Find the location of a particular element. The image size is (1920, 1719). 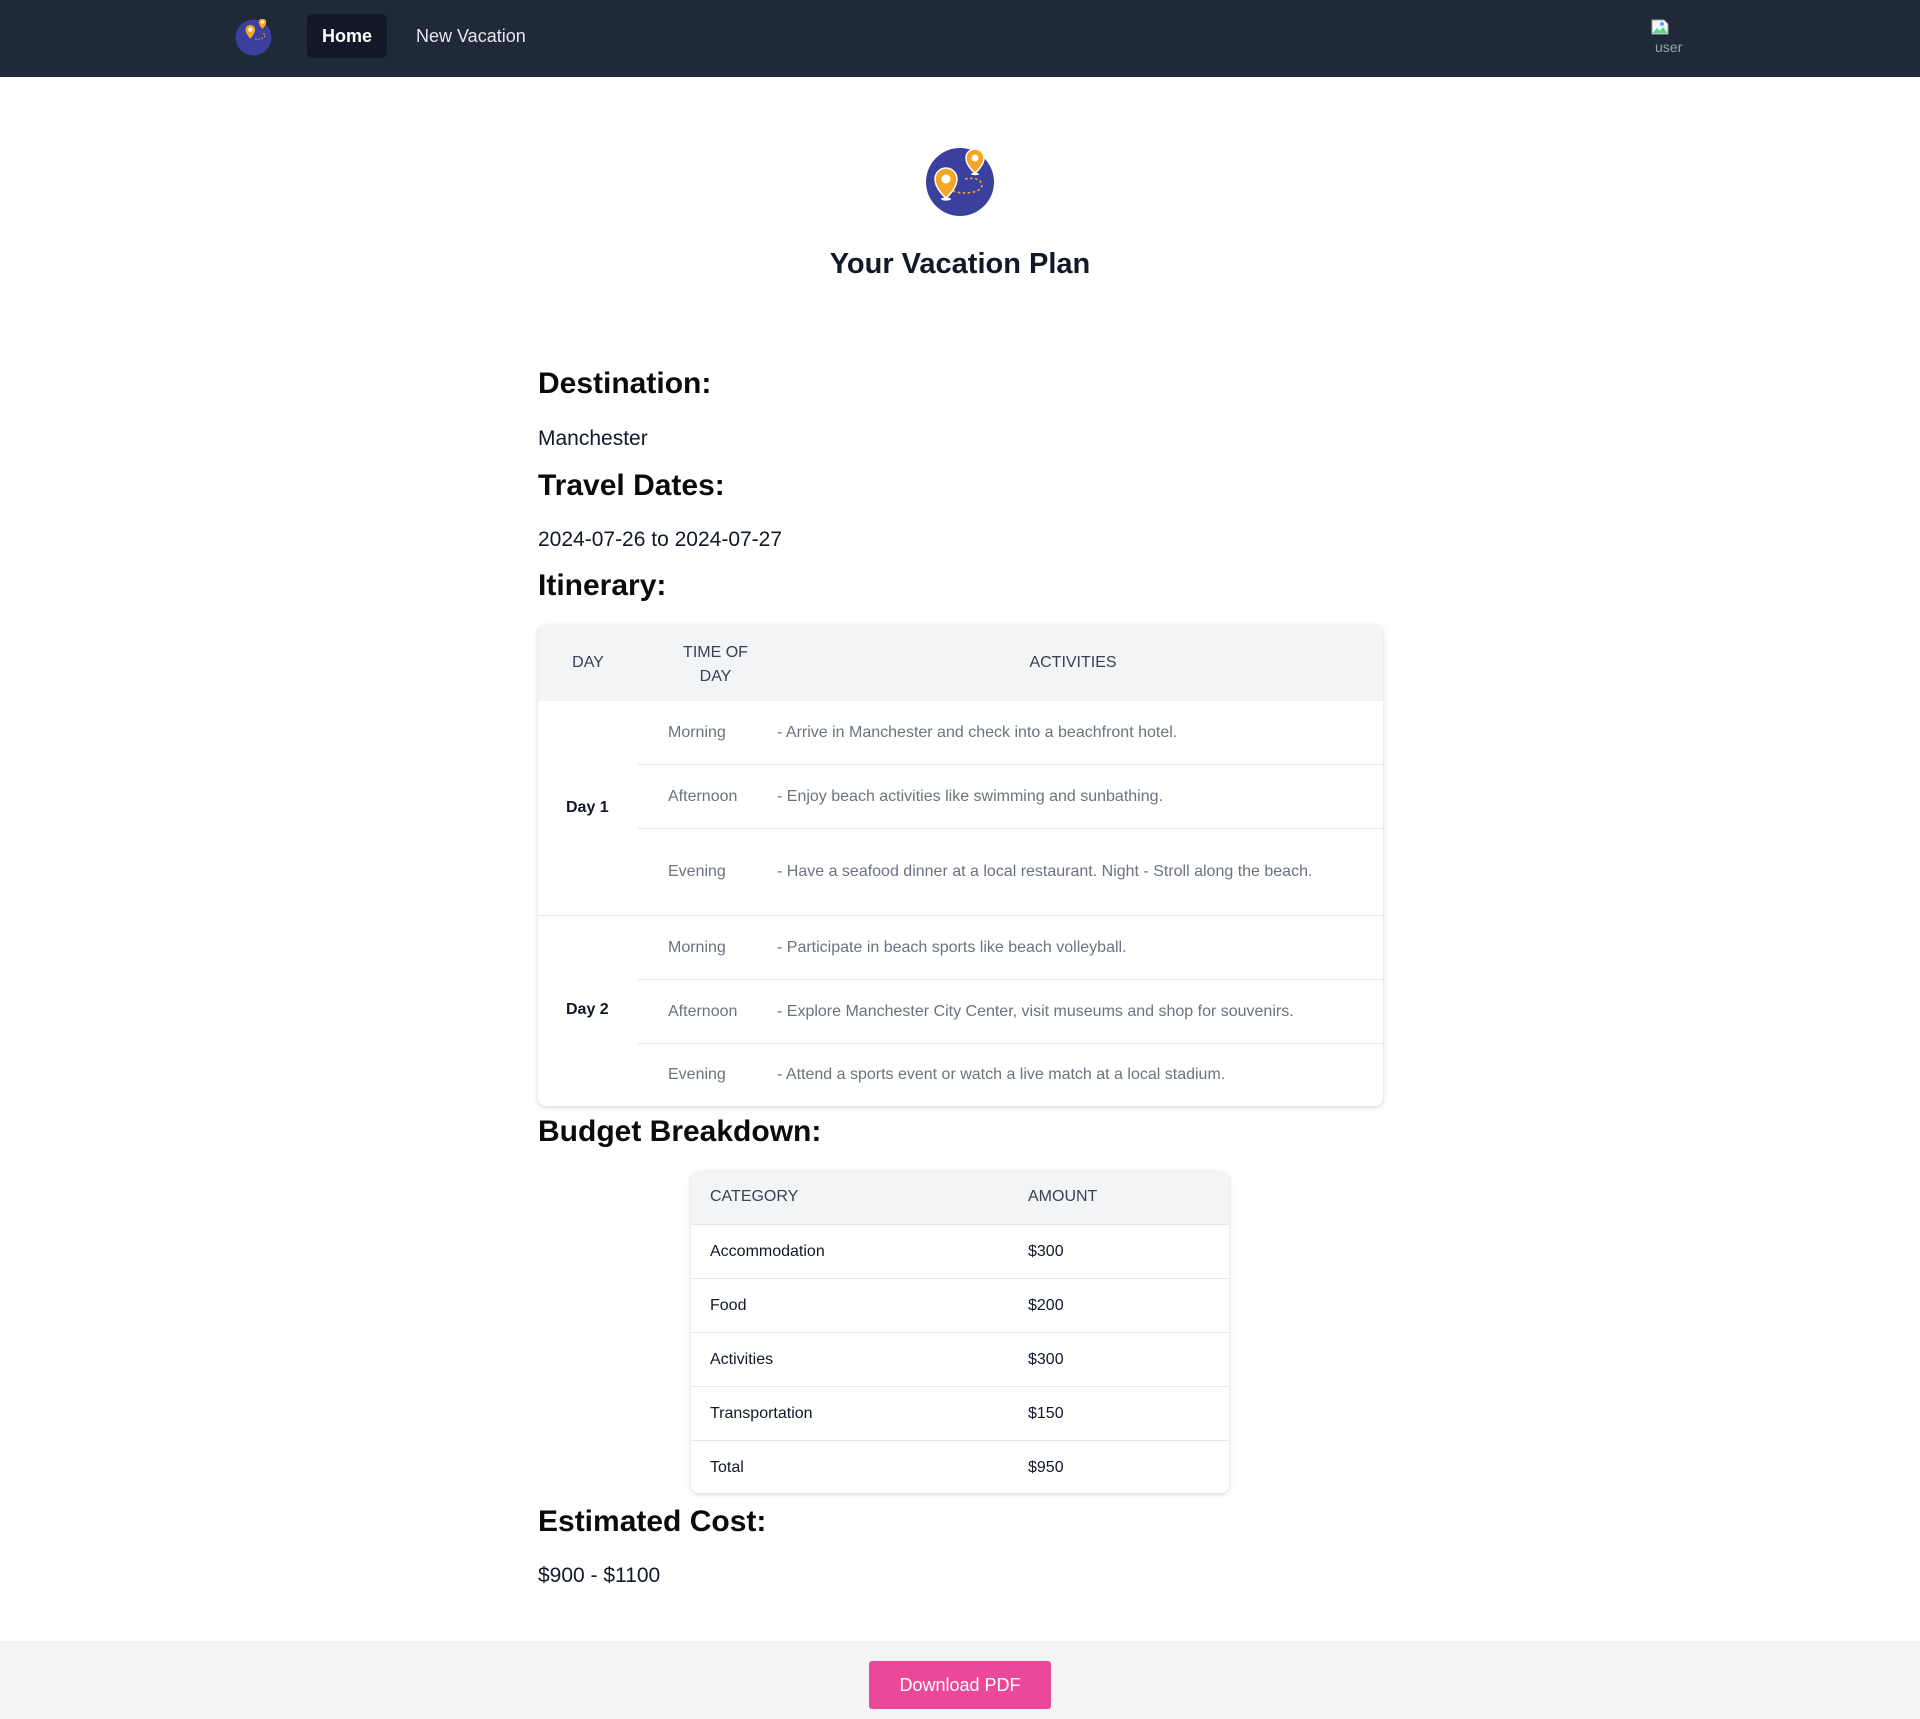

page-title: Your Vacation Plan is located at coordinates (960, 264).